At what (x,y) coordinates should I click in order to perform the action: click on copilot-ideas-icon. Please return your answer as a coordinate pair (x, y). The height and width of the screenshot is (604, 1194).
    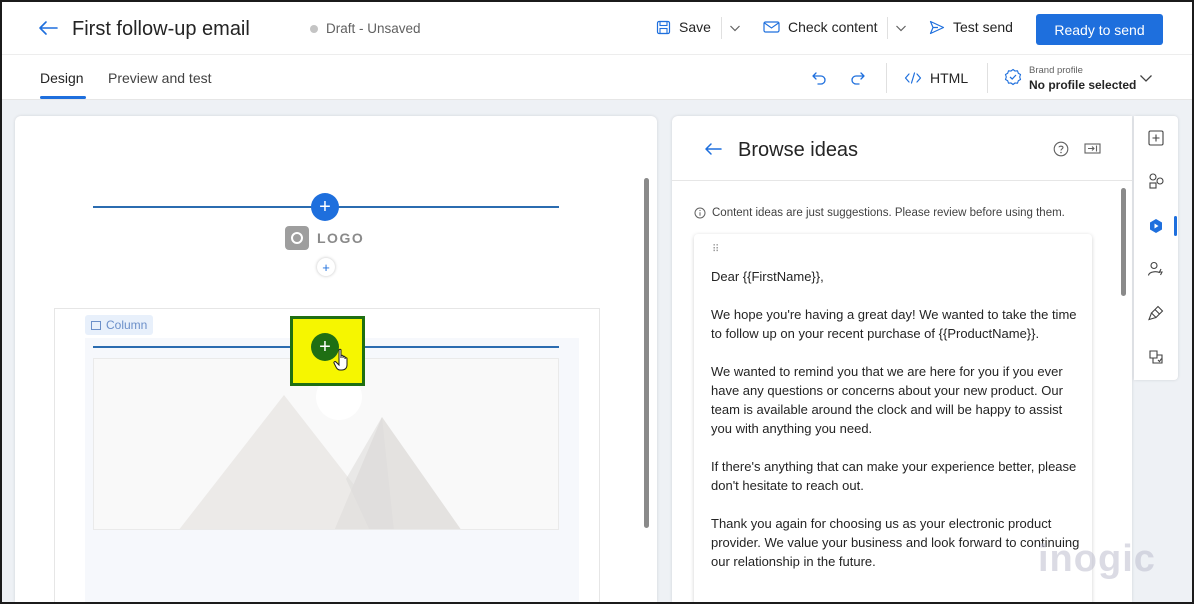
    Looking at the image, I should click on (1156, 226).